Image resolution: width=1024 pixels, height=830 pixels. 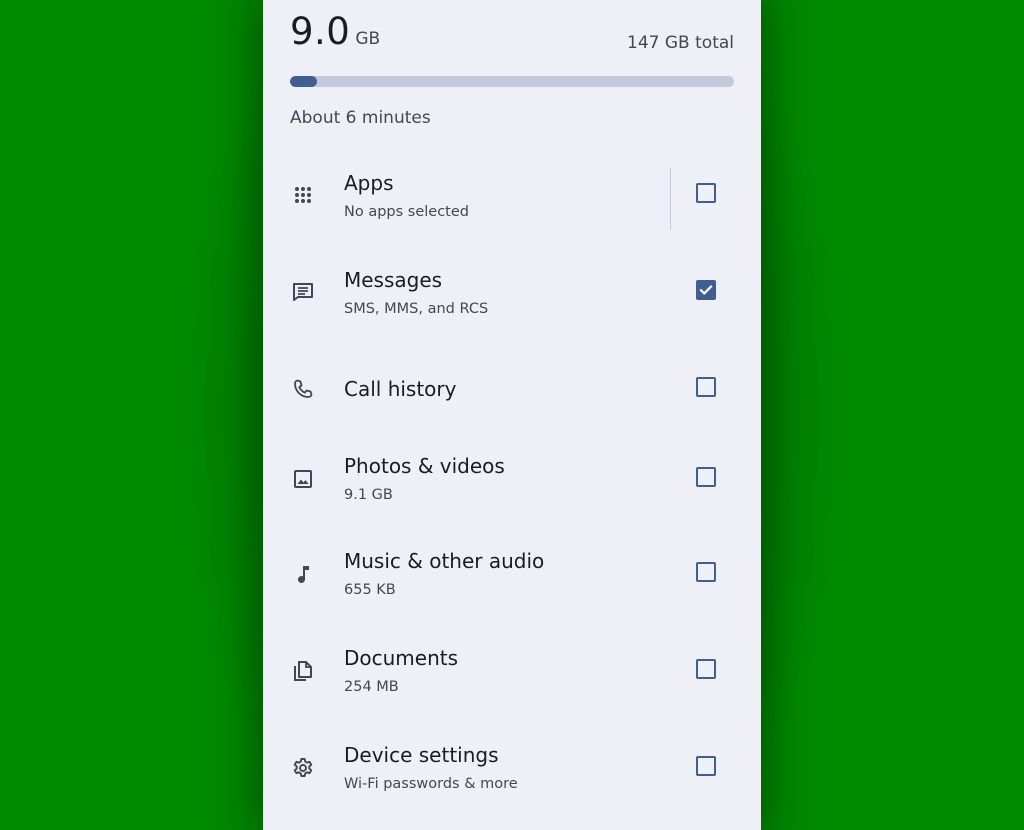 What do you see at coordinates (303, 671) in the screenshot?
I see `documents-icon` at bounding box center [303, 671].